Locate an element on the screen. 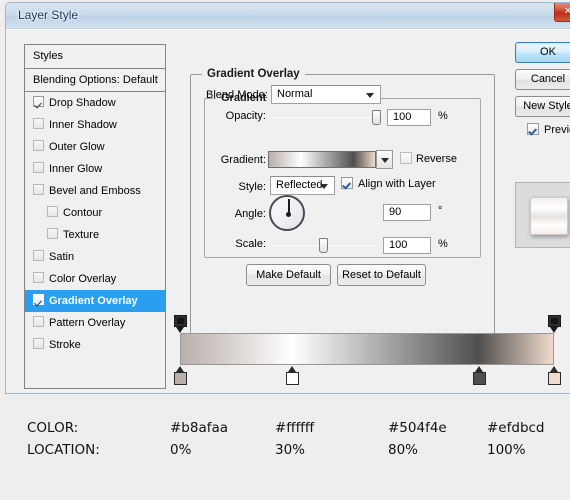 The height and width of the screenshot is (500, 570). preview-checkbox is located at coordinates (533, 129).